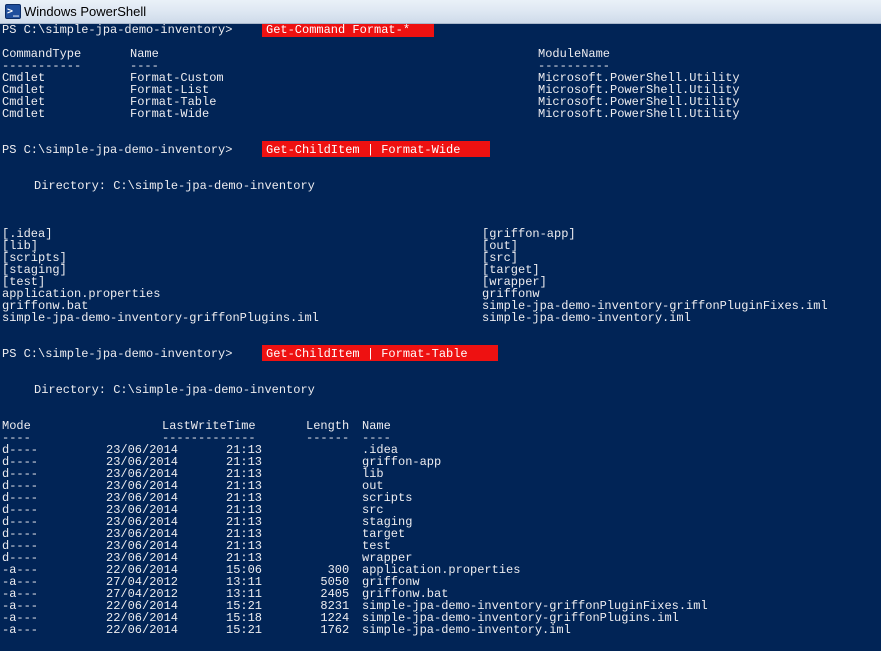 Image resolution: width=881 pixels, height=651 pixels. I want to click on module-name: Microsoft.PowerShell.Utility, so click(639, 114).